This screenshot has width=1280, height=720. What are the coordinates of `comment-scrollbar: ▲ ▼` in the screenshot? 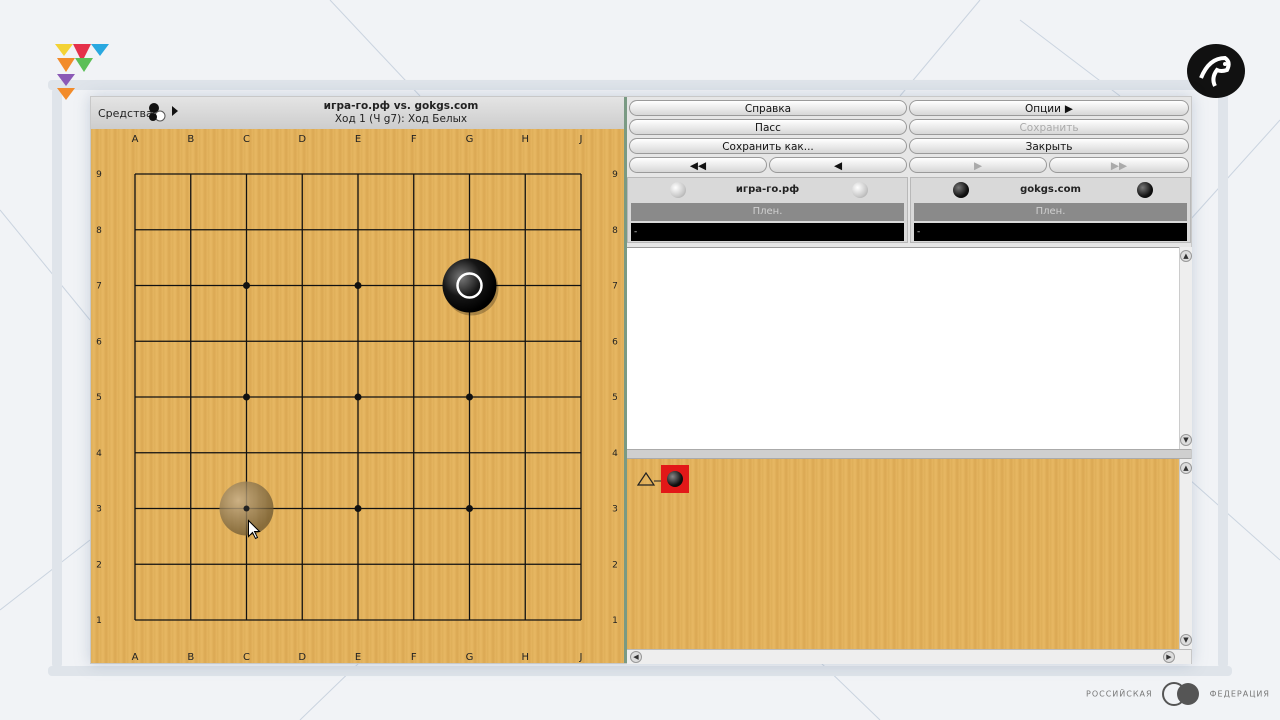 It's located at (1185, 348).